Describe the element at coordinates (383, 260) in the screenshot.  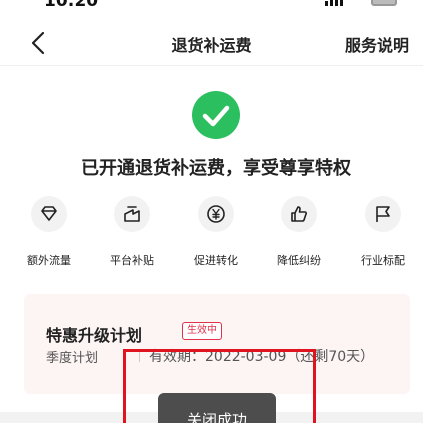
I see `benefit-label: 行业标配` at that location.